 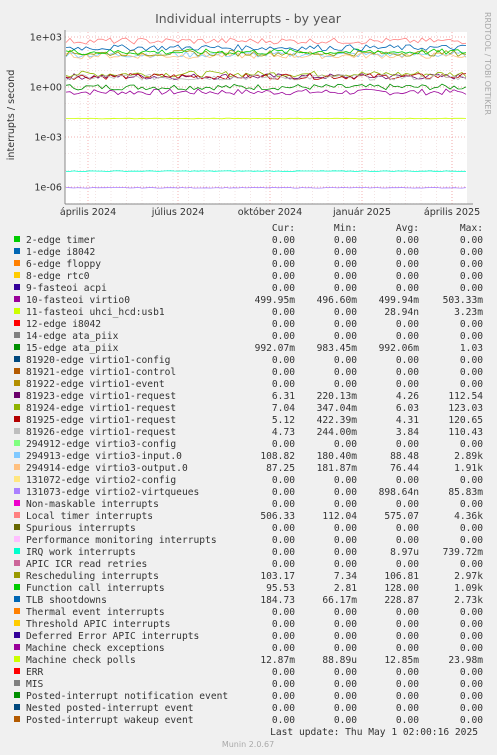 What do you see at coordinates (280, 588) in the screenshot?
I see `legend-value: 95.53` at bounding box center [280, 588].